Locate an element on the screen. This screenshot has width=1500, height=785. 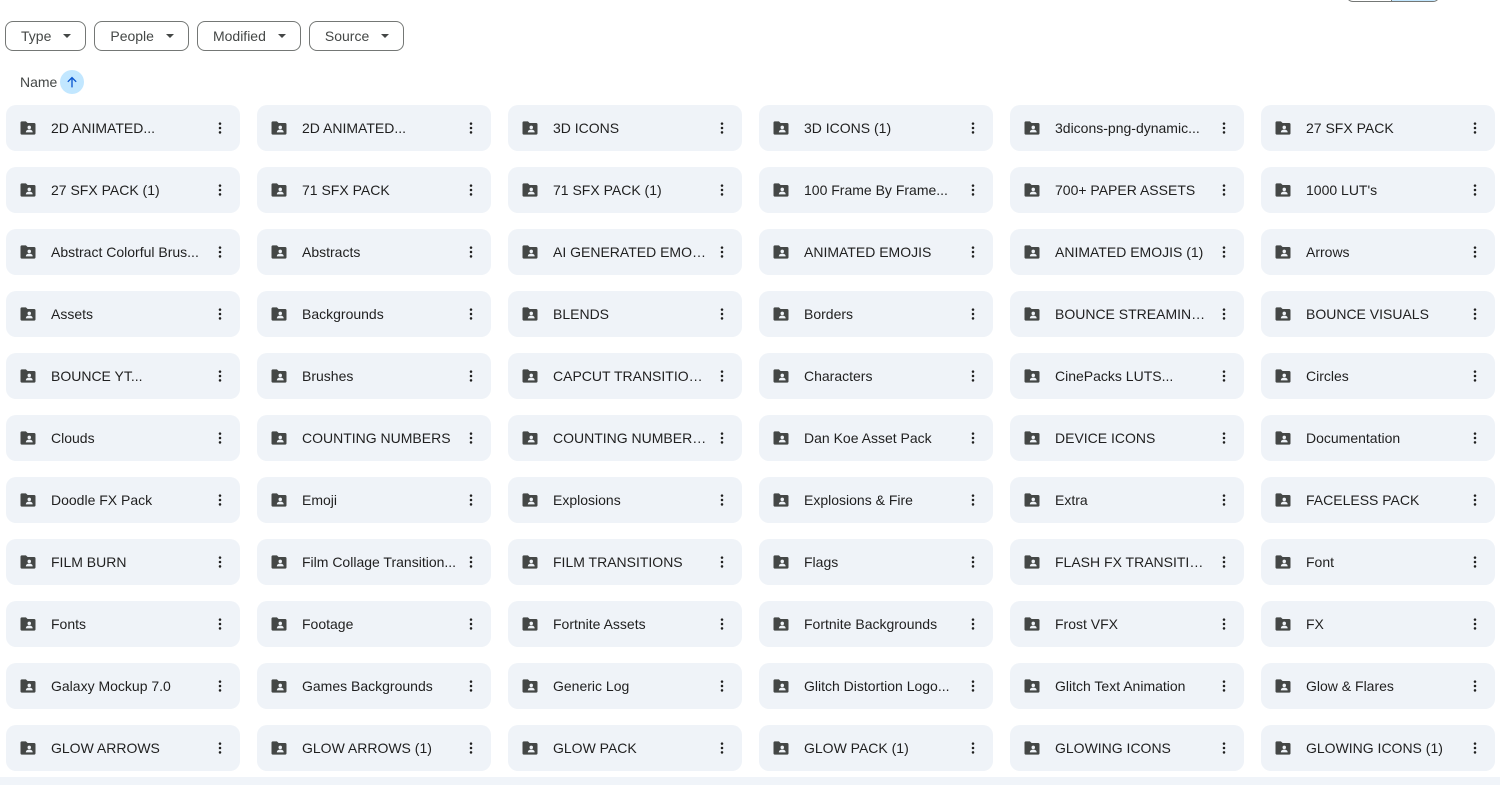
folder-item: FACELESS PACK is located at coordinates (1378, 500).